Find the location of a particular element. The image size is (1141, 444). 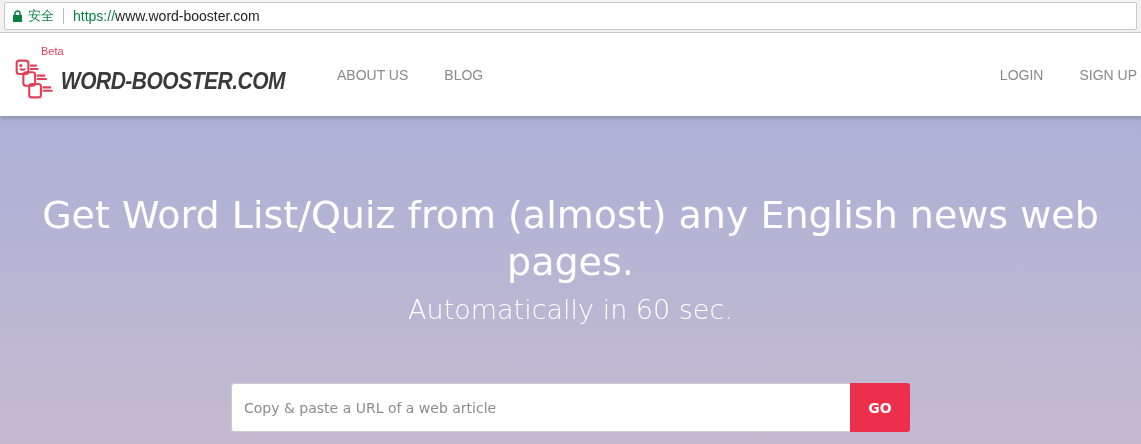

url-host: www.word-booster.com is located at coordinates (187, 16).